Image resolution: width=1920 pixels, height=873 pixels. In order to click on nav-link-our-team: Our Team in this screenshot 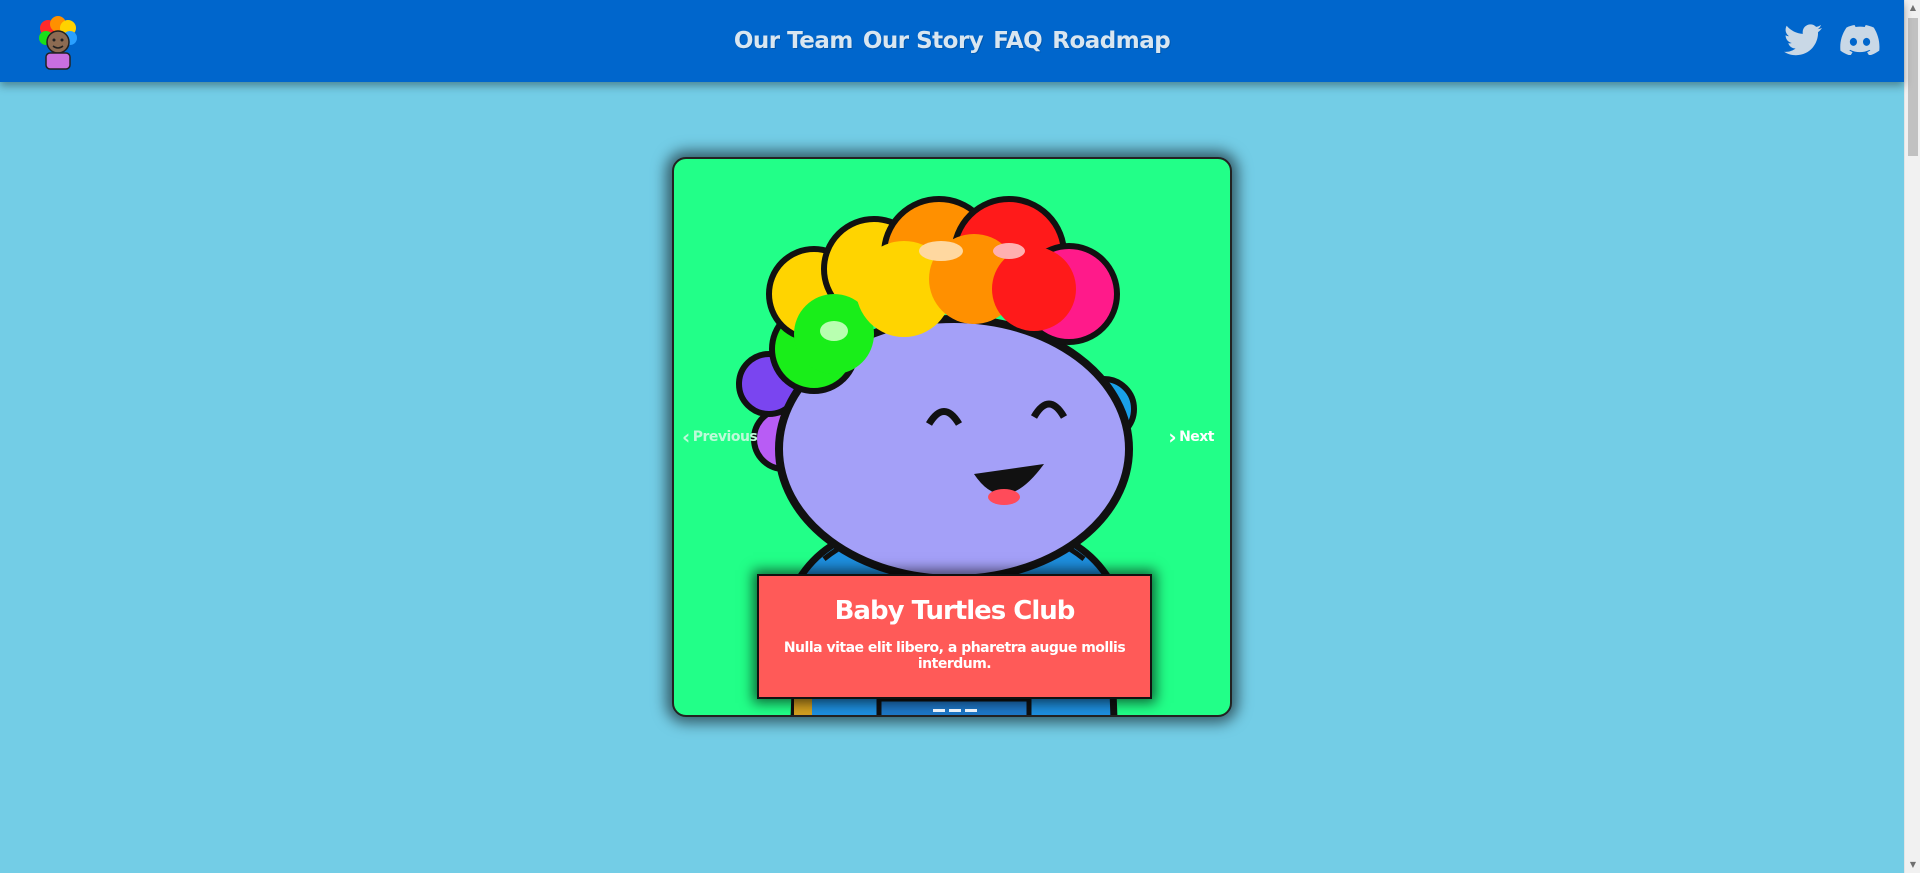, I will do `click(794, 41)`.